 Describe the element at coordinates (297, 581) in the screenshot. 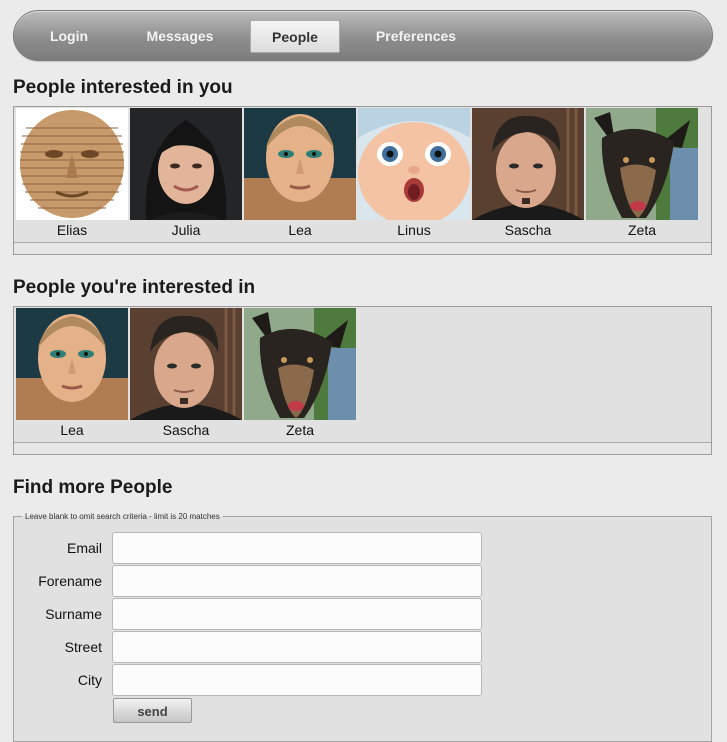

I see `forename-field` at that location.